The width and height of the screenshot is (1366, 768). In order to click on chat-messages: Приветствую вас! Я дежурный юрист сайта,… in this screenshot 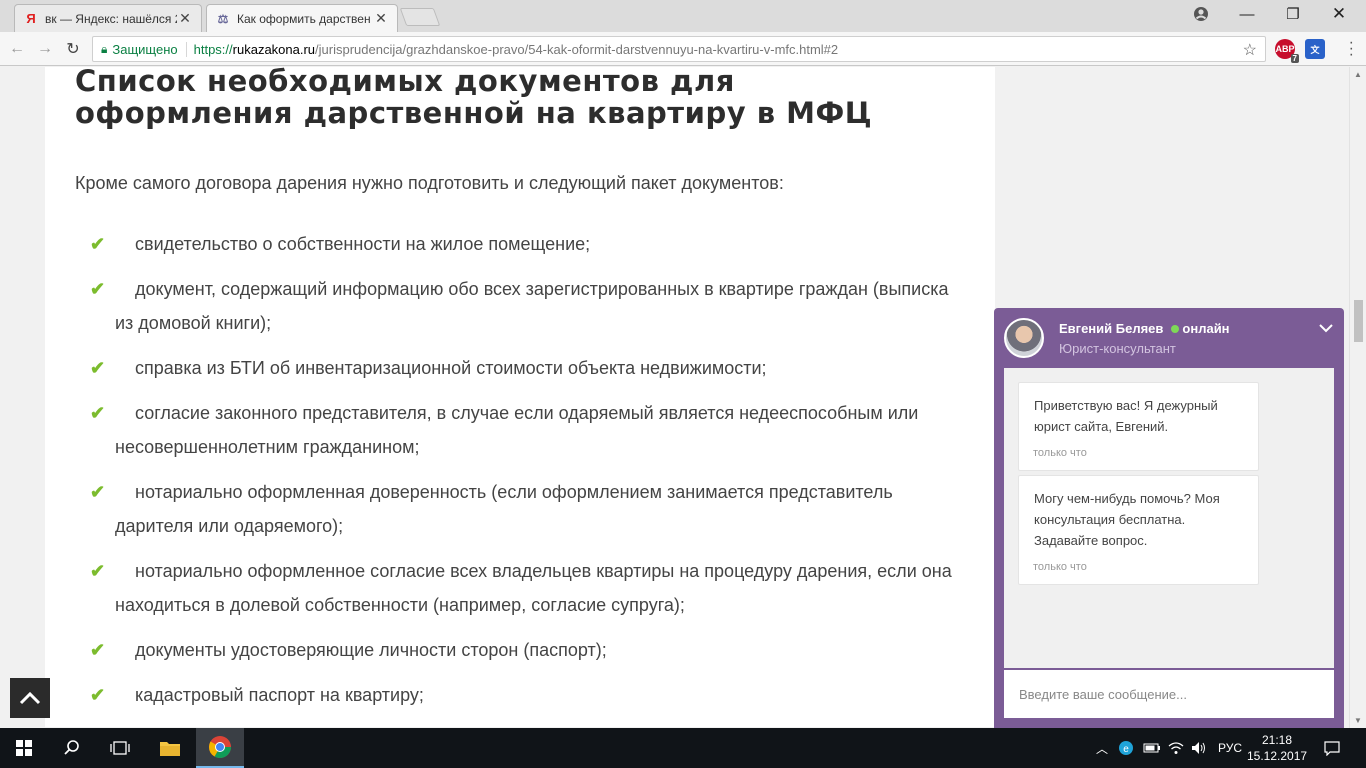, I will do `click(1169, 518)`.